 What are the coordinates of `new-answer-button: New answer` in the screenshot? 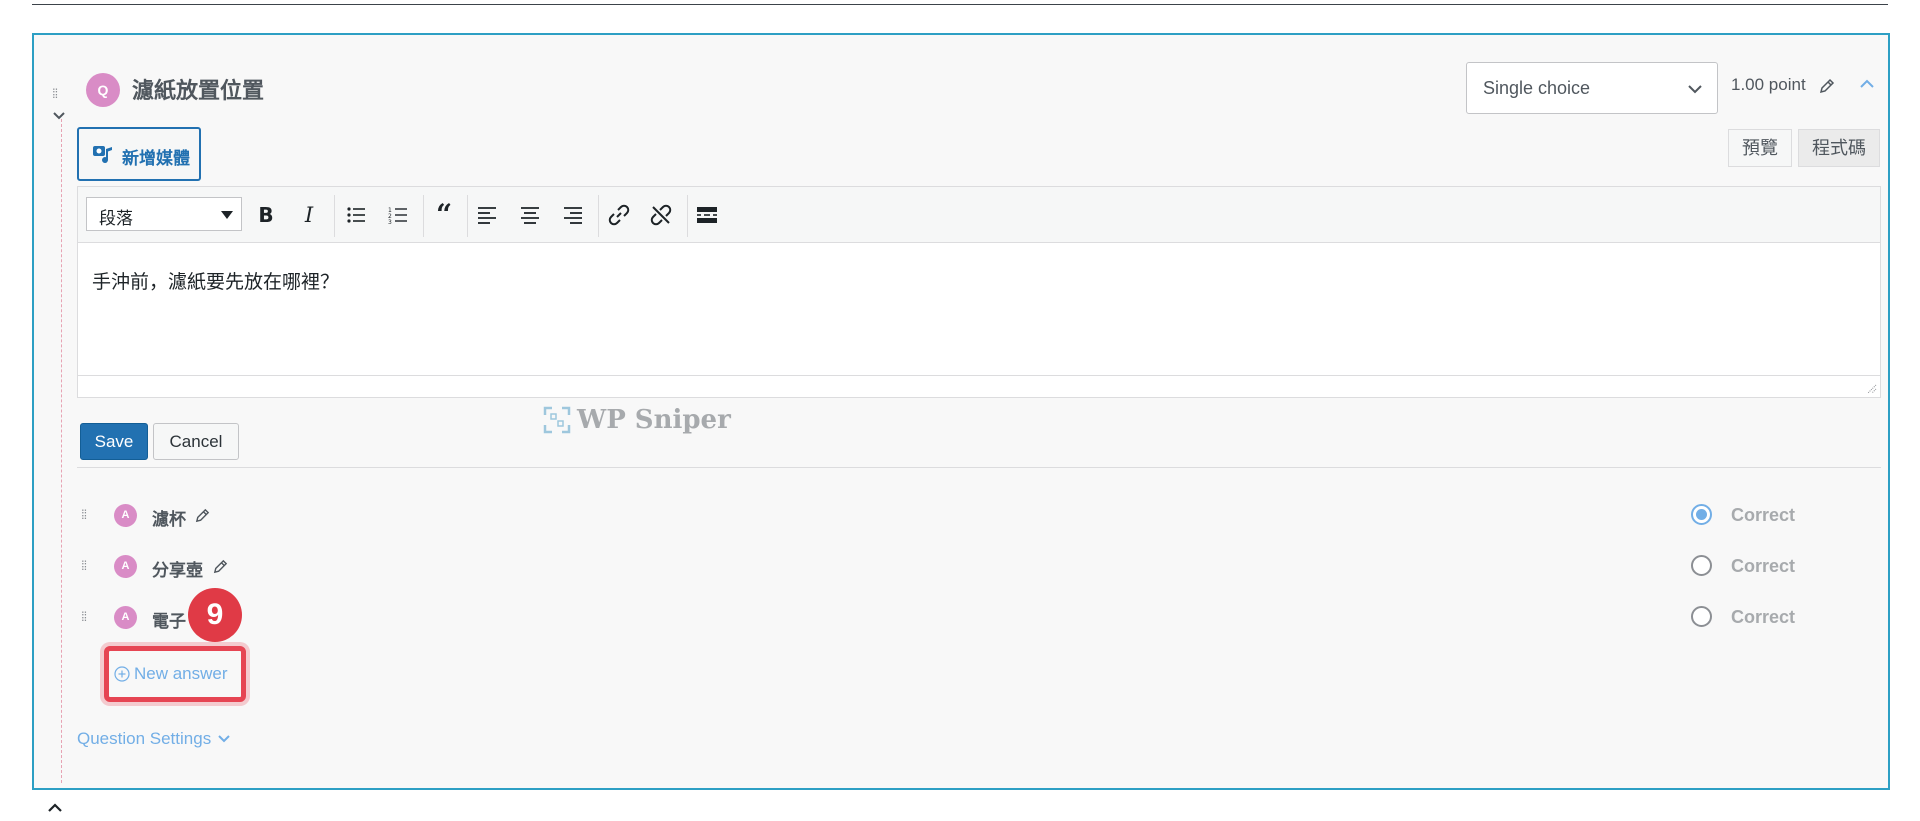 It's located at (171, 674).